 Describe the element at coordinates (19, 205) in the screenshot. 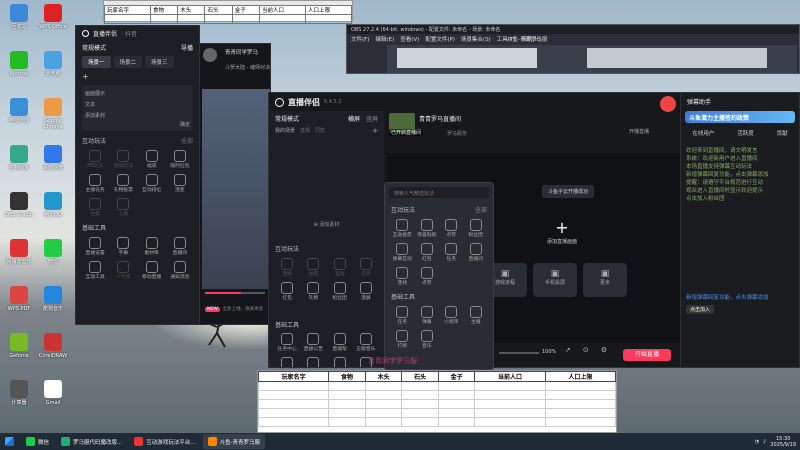

I see `desktop-icon: OBS Studio` at that location.